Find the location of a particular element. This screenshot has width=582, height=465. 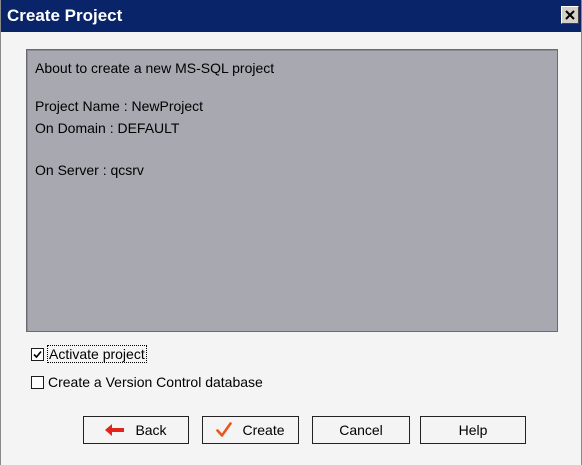

version-control-checkbox is located at coordinates (37, 382).